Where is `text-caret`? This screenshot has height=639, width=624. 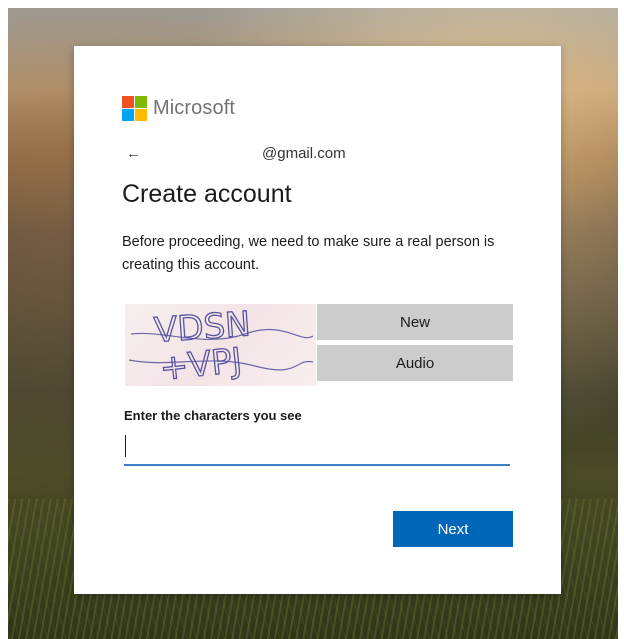
text-caret is located at coordinates (125, 446).